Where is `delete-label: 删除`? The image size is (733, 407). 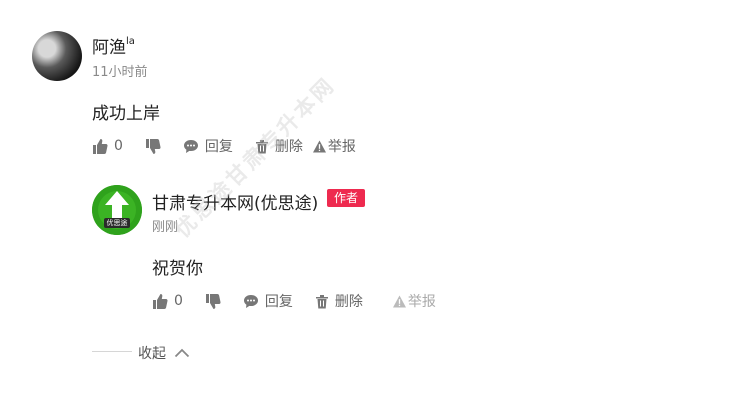 delete-label: 删除 is located at coordinates (348, 302).